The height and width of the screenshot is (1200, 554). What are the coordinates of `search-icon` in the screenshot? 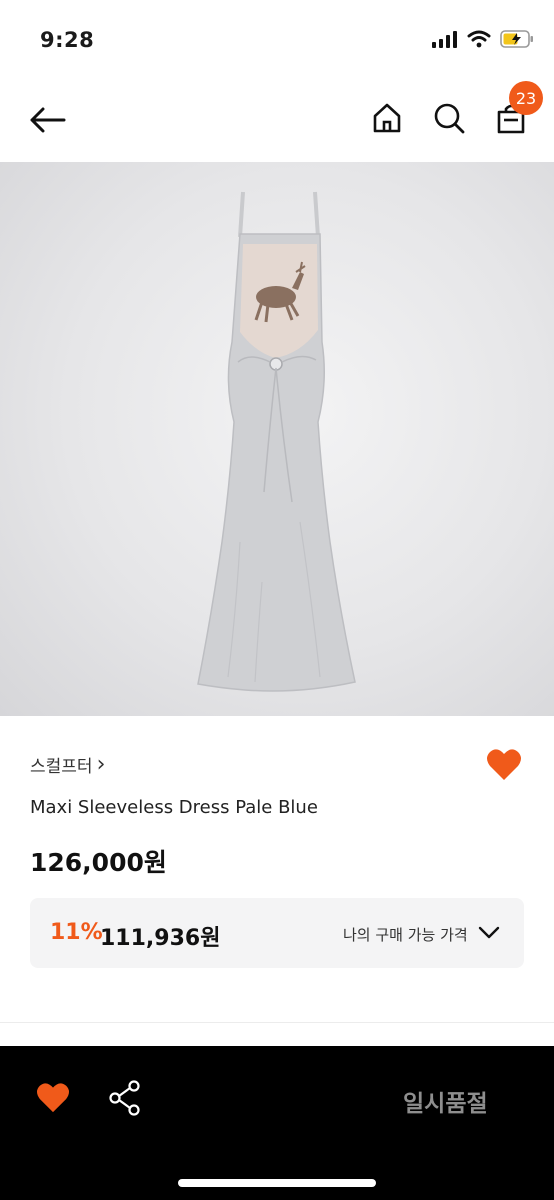 It's located at (449, 118).